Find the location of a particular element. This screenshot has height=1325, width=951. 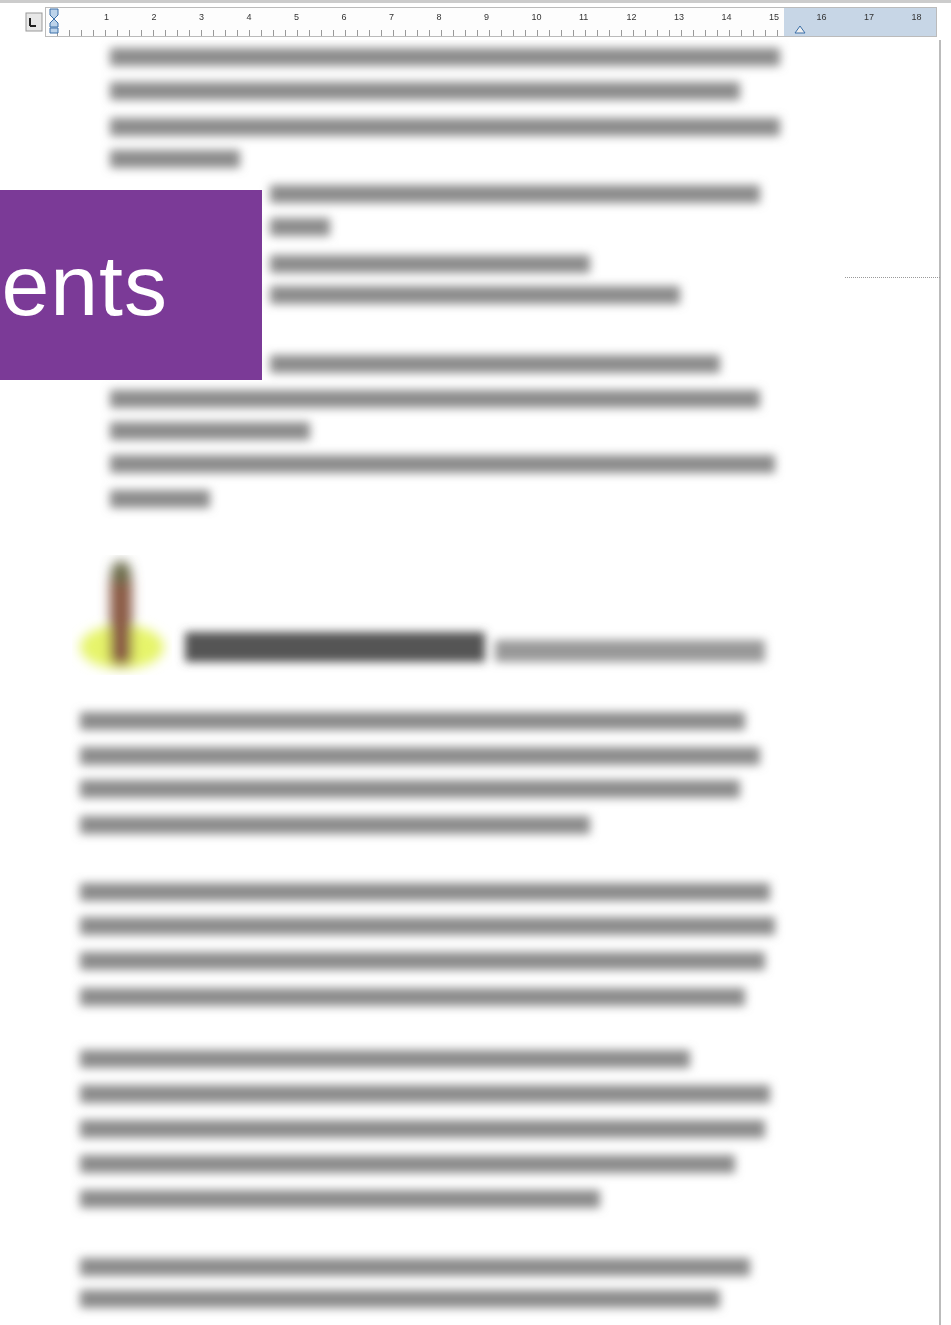

indent-marker-icon is located at coordinates (54, 20).